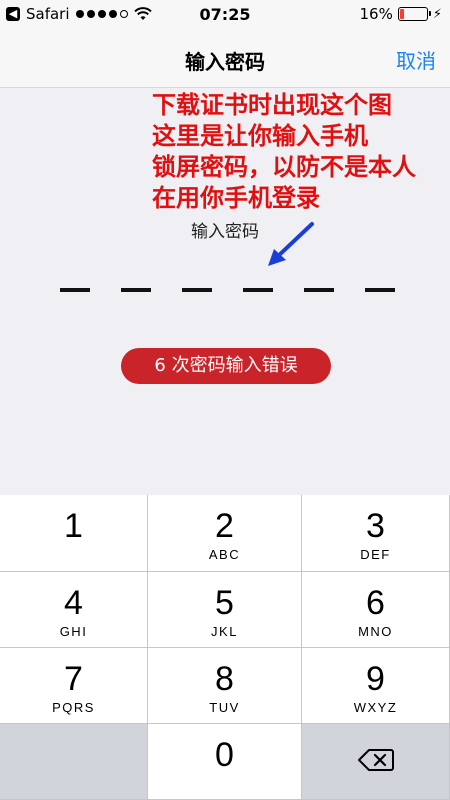 This screenshot has height=800, width=450. What do you see at coordinates (225, 232) in the screenshot?
I see `passcode-prompt: 输入密码` at bounding box center [225, 232].